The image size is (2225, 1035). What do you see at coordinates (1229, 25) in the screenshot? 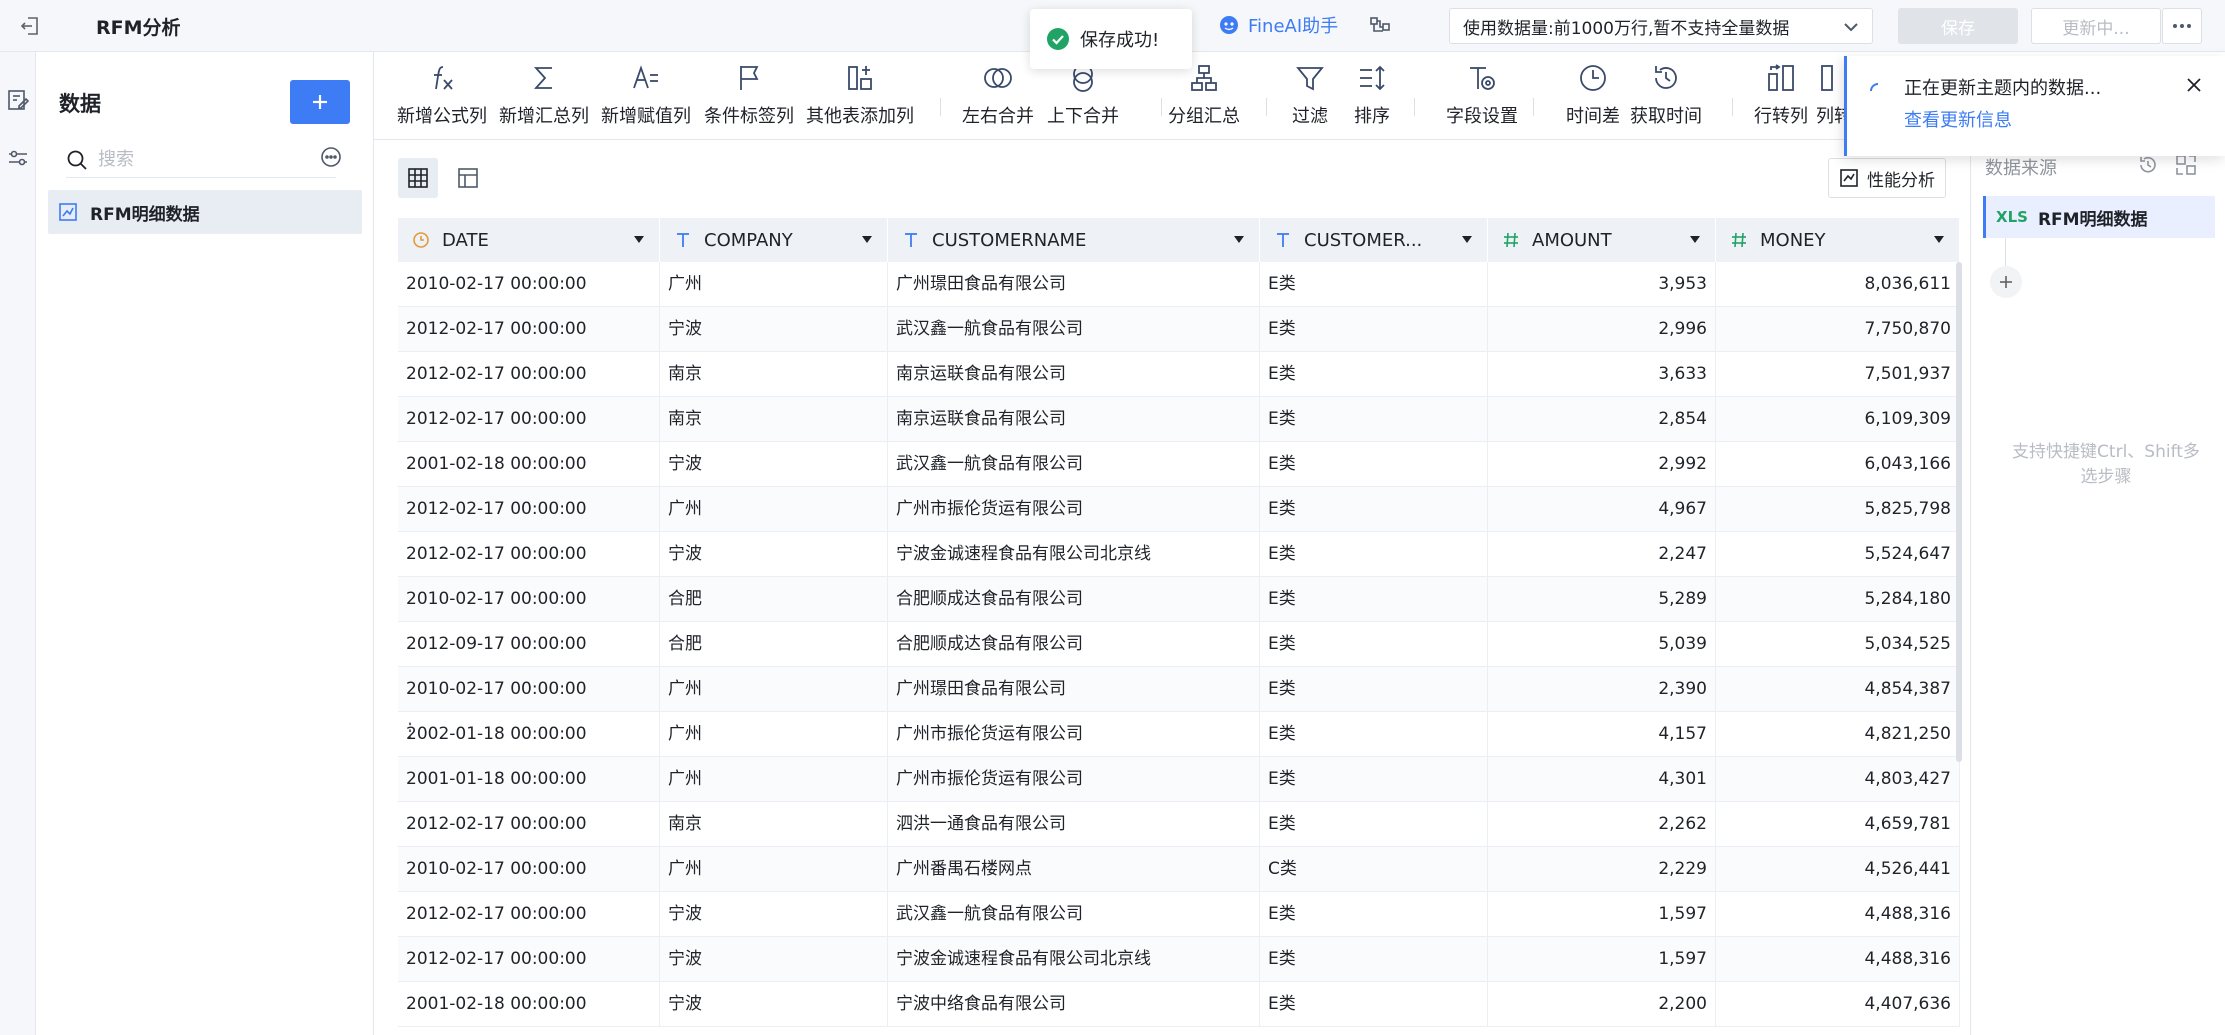
I see `ai-robot-icon` at bounding box center [1229, 25].